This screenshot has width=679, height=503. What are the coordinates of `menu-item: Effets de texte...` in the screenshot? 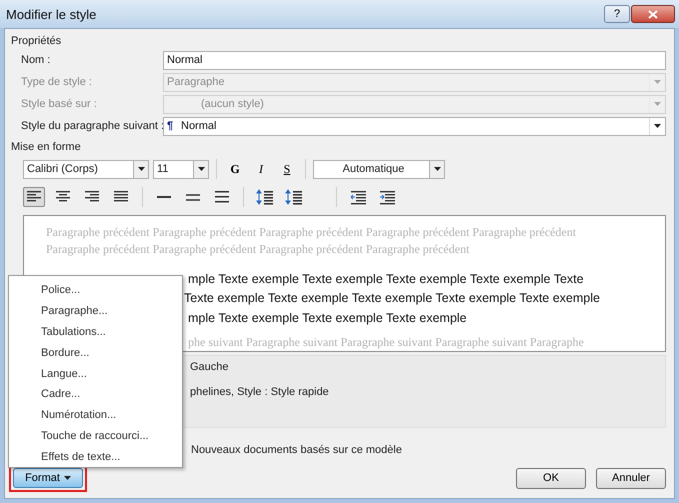 It's located at (95, 457).